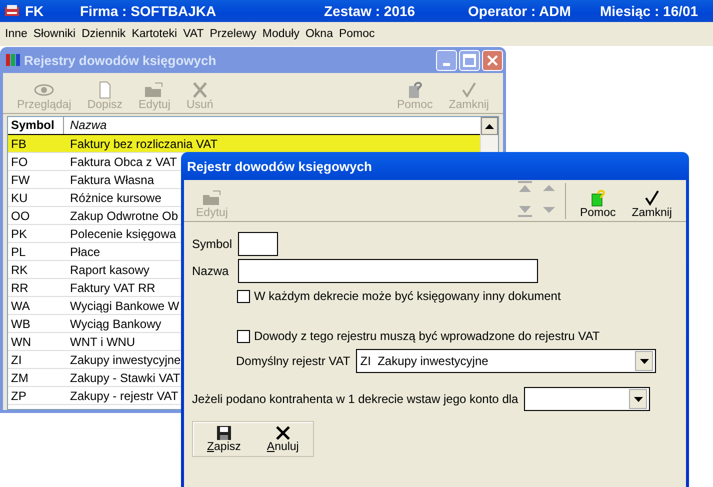 The image size is (713, 487). I want to click on minimize-icon, so click(446, 64).